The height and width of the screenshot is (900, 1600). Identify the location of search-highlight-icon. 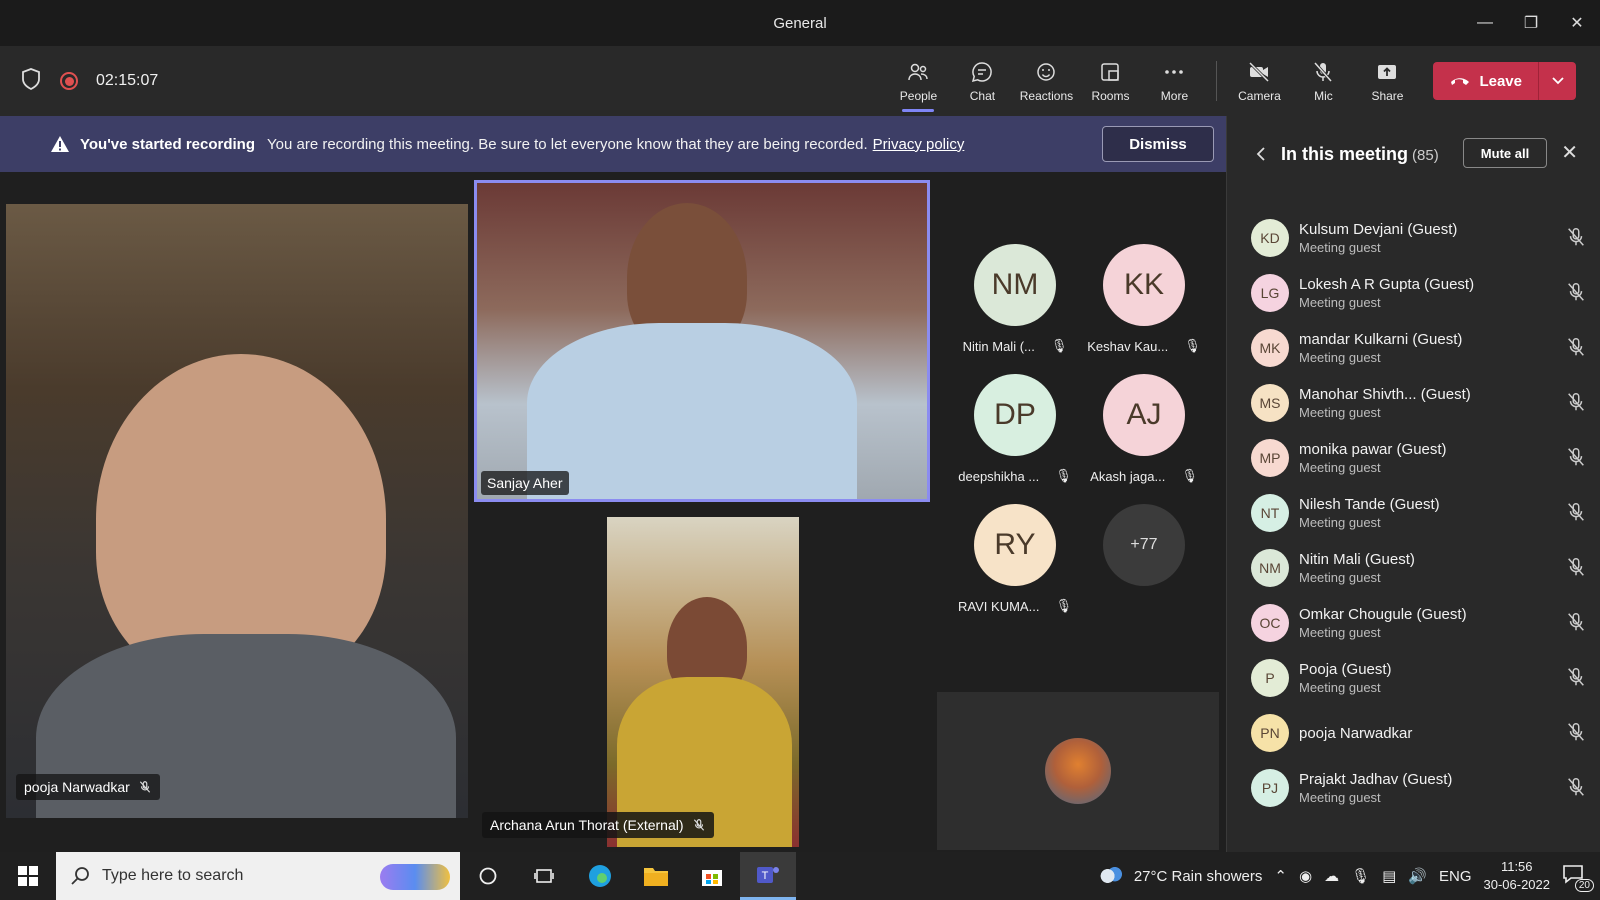
(415, 877).